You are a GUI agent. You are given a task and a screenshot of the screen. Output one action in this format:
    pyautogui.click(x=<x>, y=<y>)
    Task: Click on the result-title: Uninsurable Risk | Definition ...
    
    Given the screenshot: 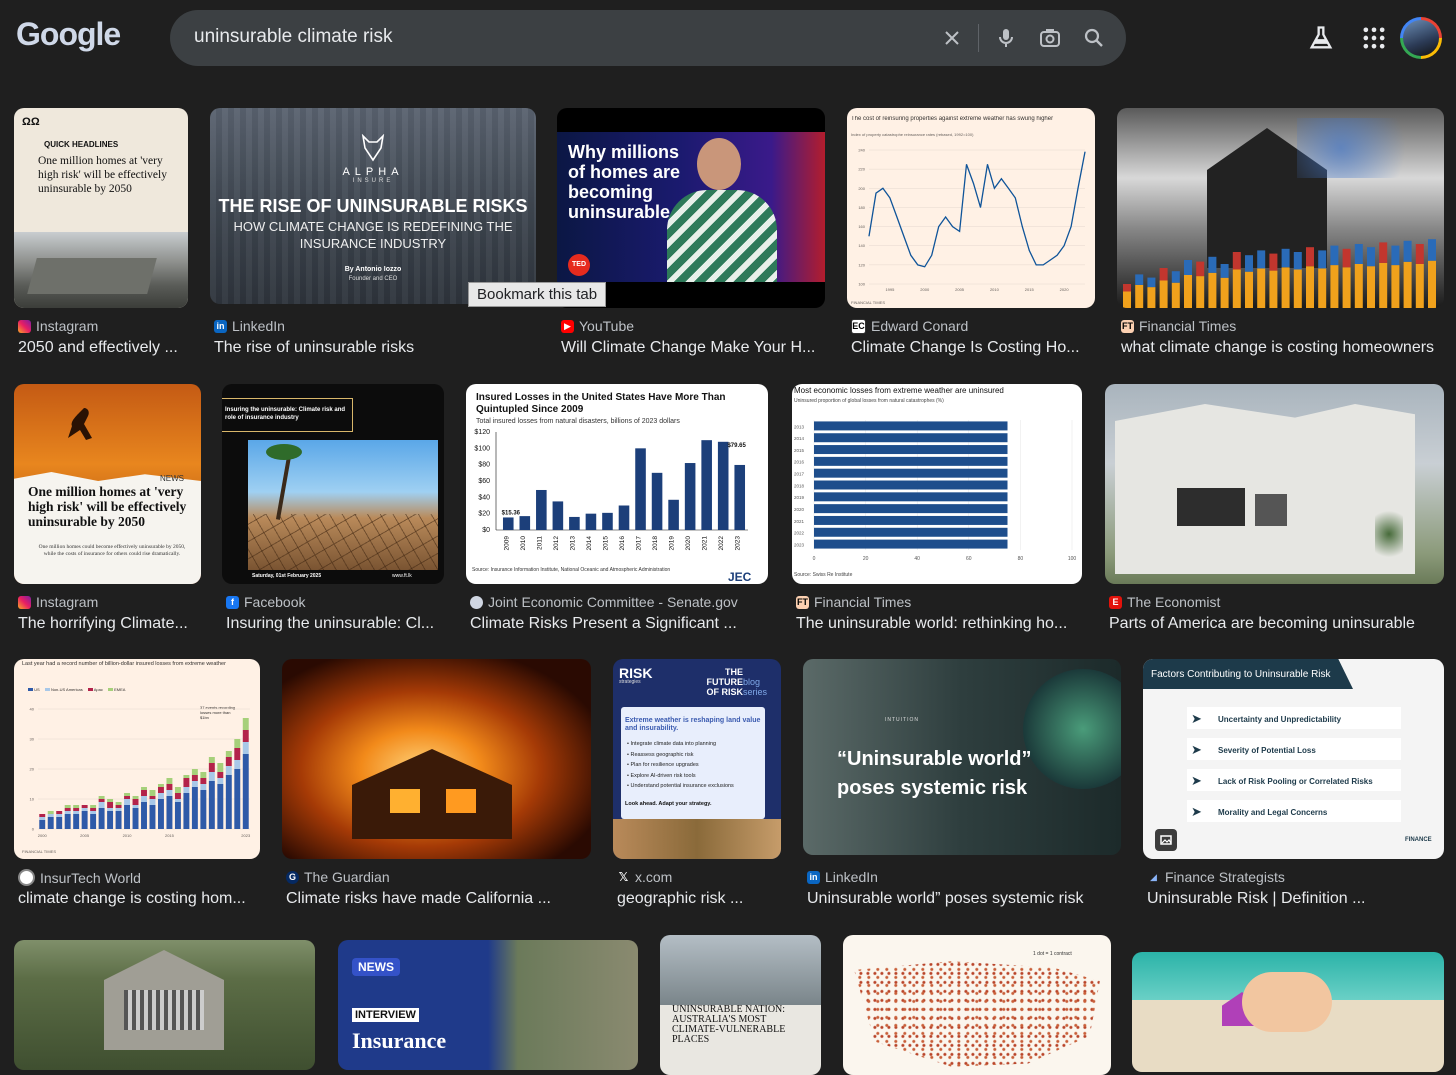 What is the action you would take?
    pyautogui.click(x=1295, y=899)
    